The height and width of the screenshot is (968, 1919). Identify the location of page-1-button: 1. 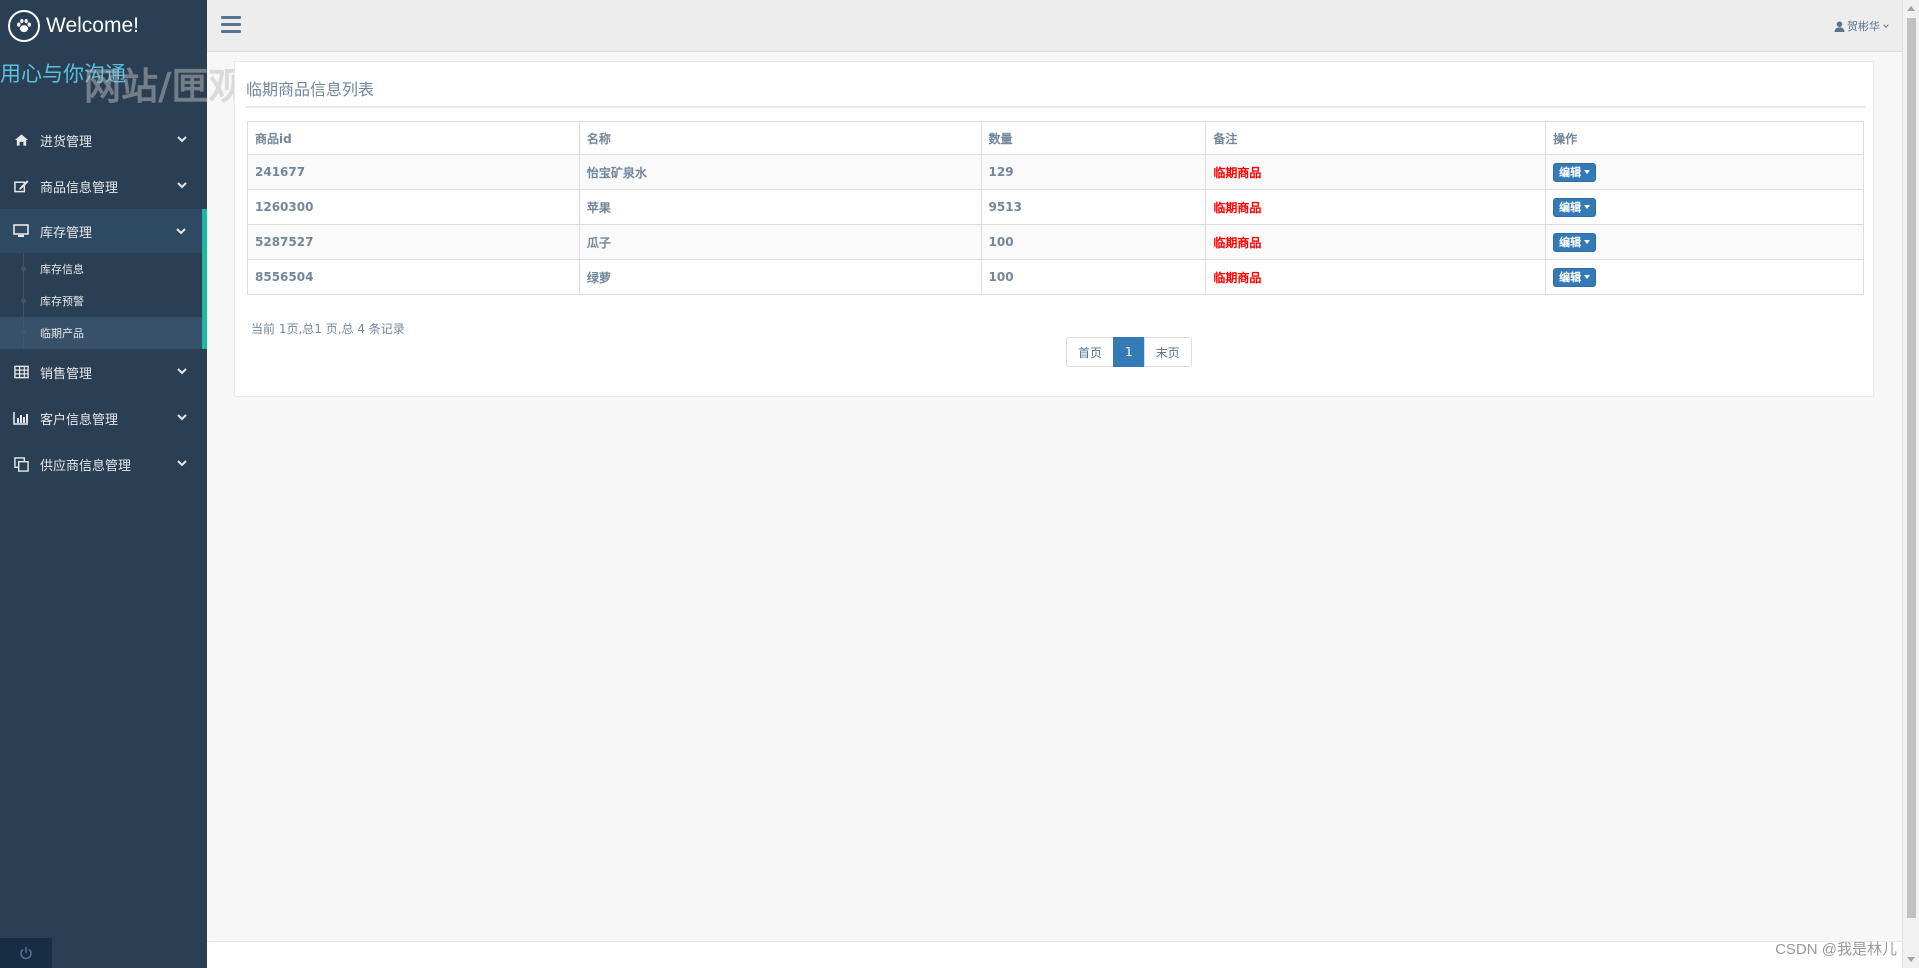
(1129, 352).